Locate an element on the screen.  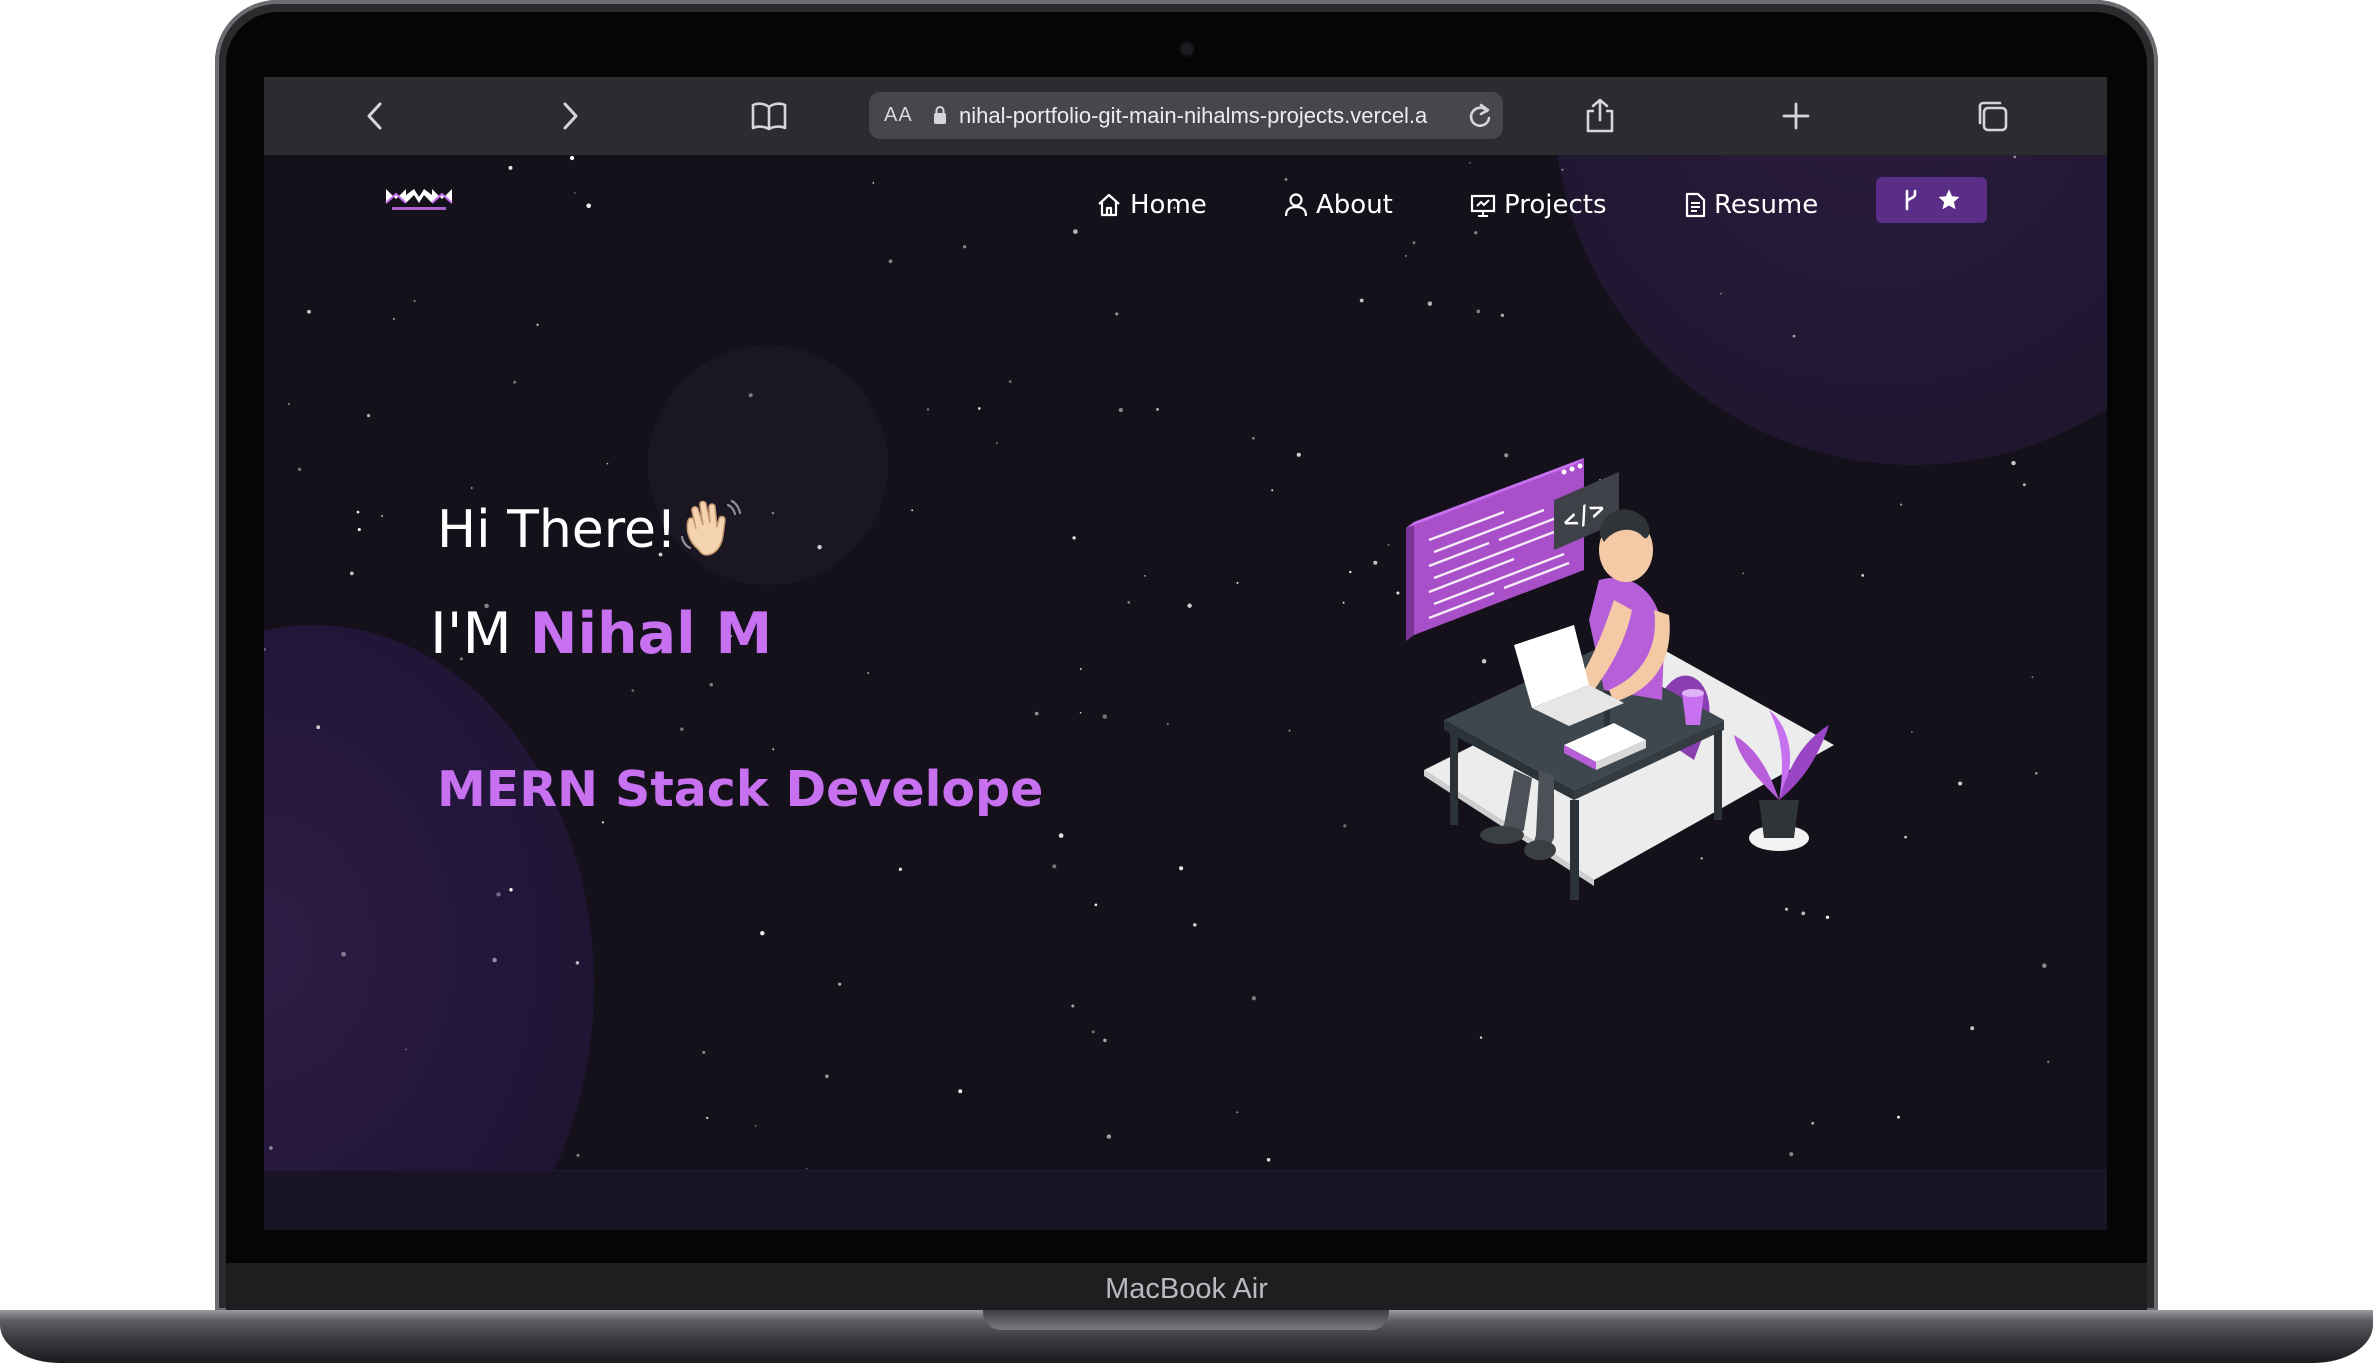
reader-aa-button: AA is located at coordinates (898, 115).